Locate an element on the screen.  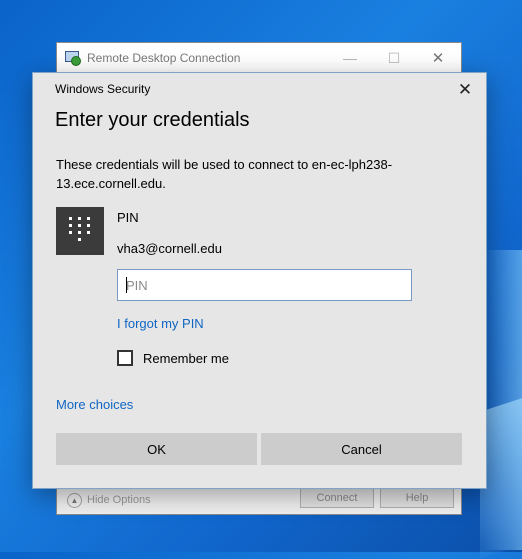
pin-input is located at coordinates (264, 285).